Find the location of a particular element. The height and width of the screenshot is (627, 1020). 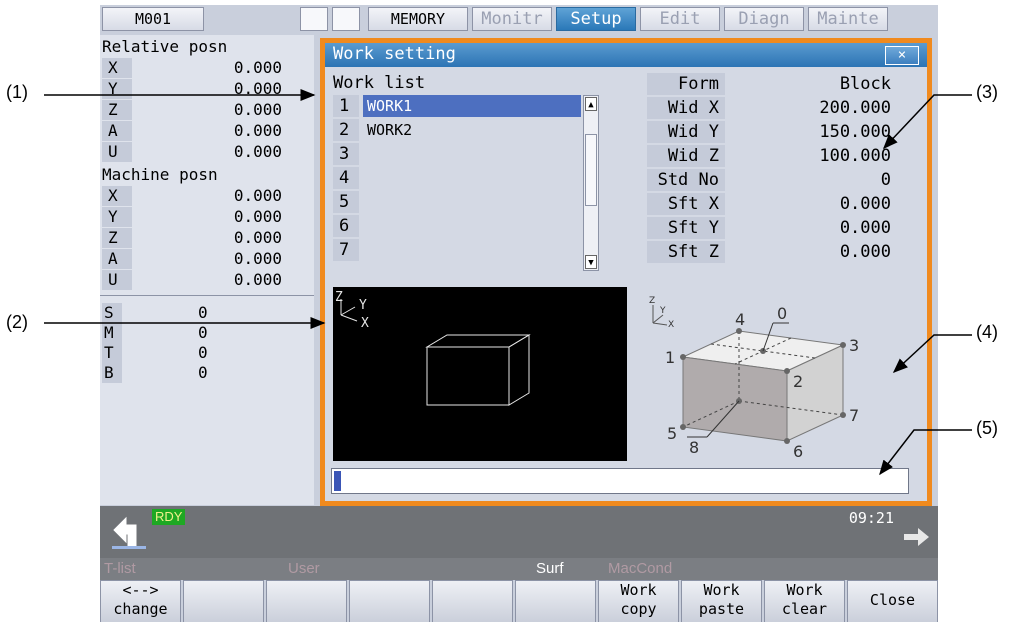

param-row: Std No 0 is located at coordinates (782, 181).